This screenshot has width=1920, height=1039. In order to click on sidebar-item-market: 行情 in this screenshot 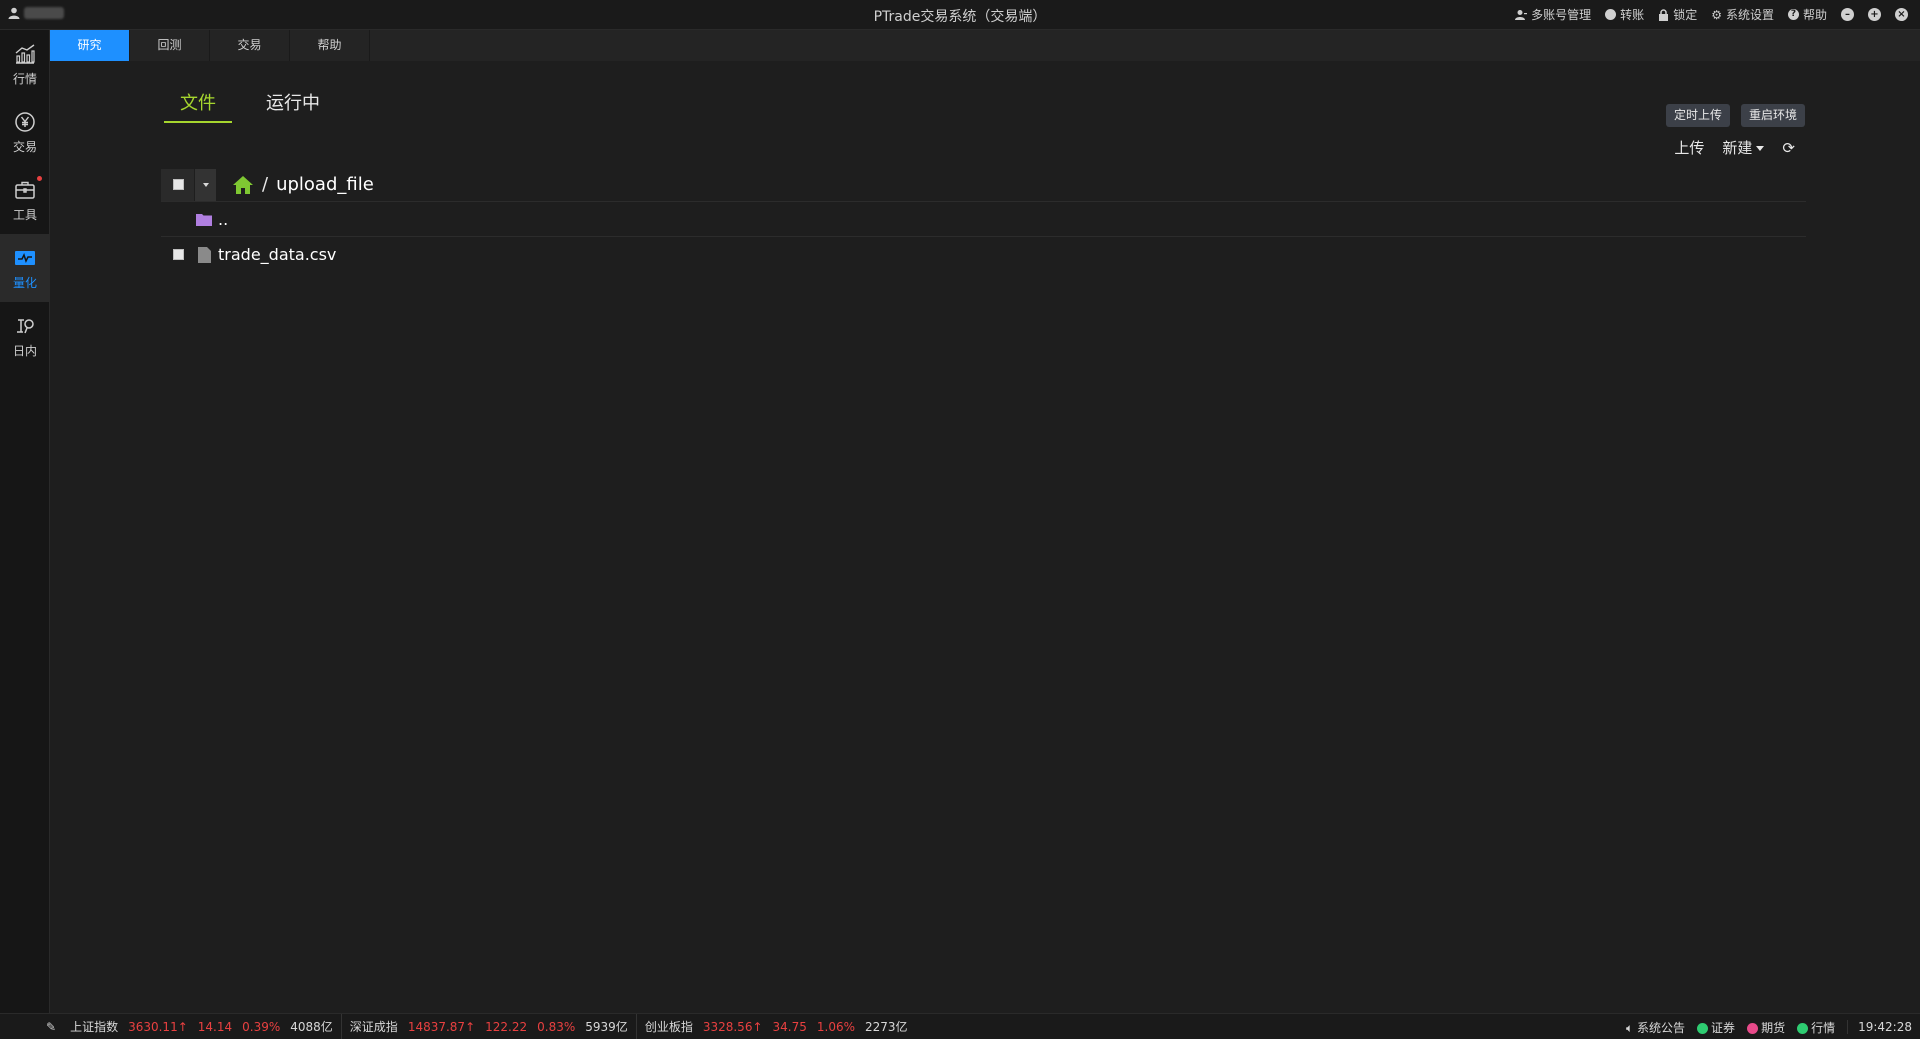, I will do `click(25, 64)`.